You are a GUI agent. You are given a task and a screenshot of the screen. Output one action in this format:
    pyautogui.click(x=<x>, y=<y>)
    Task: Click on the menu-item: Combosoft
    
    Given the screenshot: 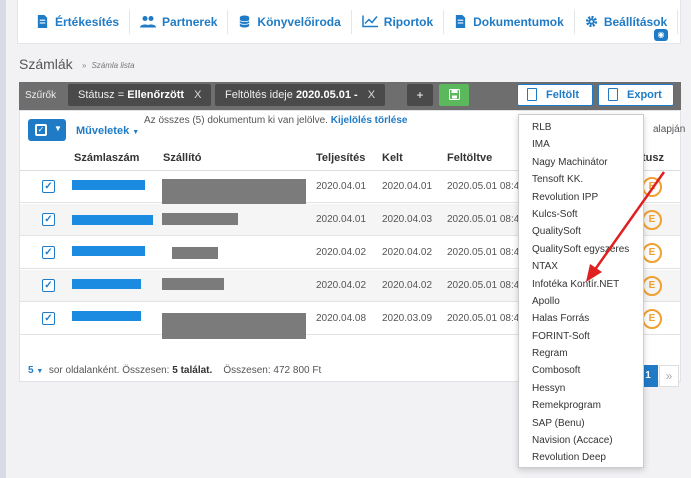 What is the action you would take?
    pyautogui.click(x=581, y=370)
    